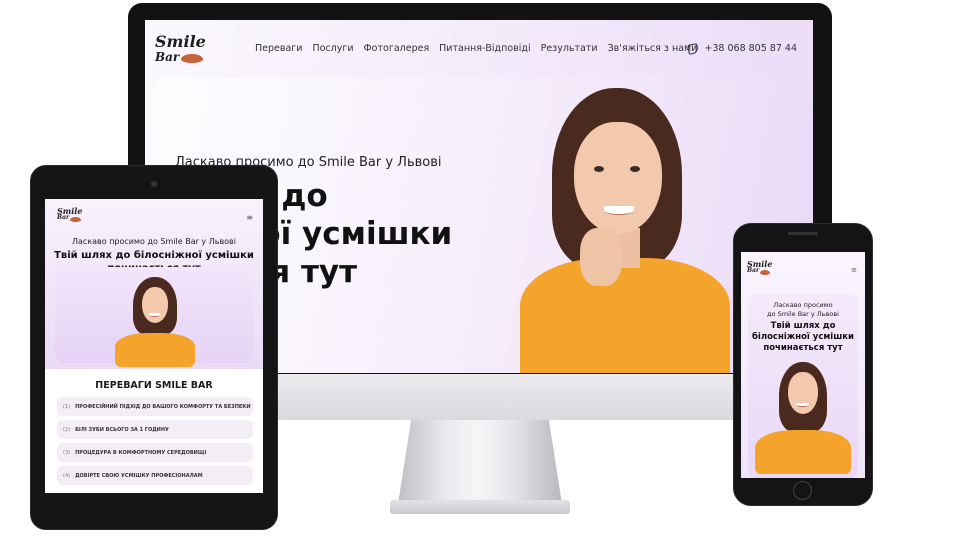 This screenshot has height=540, width=960. I want to click on hero-woman-image, so click(625, 230).